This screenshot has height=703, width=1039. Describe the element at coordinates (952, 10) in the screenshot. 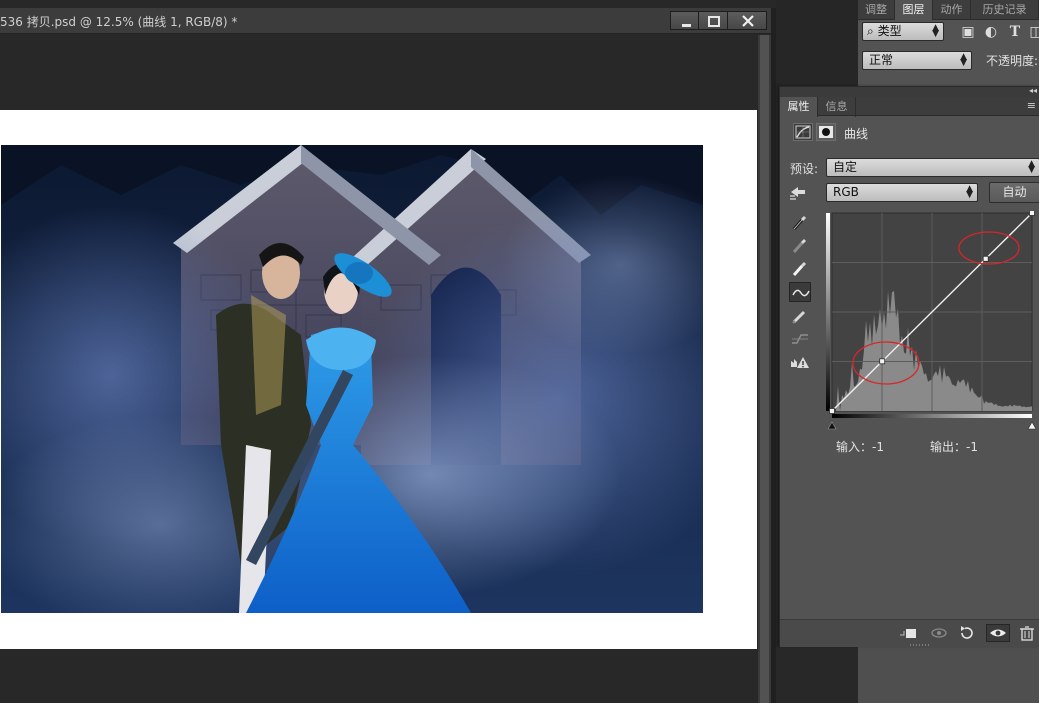

I see `tab-actions: 动作` at that location.